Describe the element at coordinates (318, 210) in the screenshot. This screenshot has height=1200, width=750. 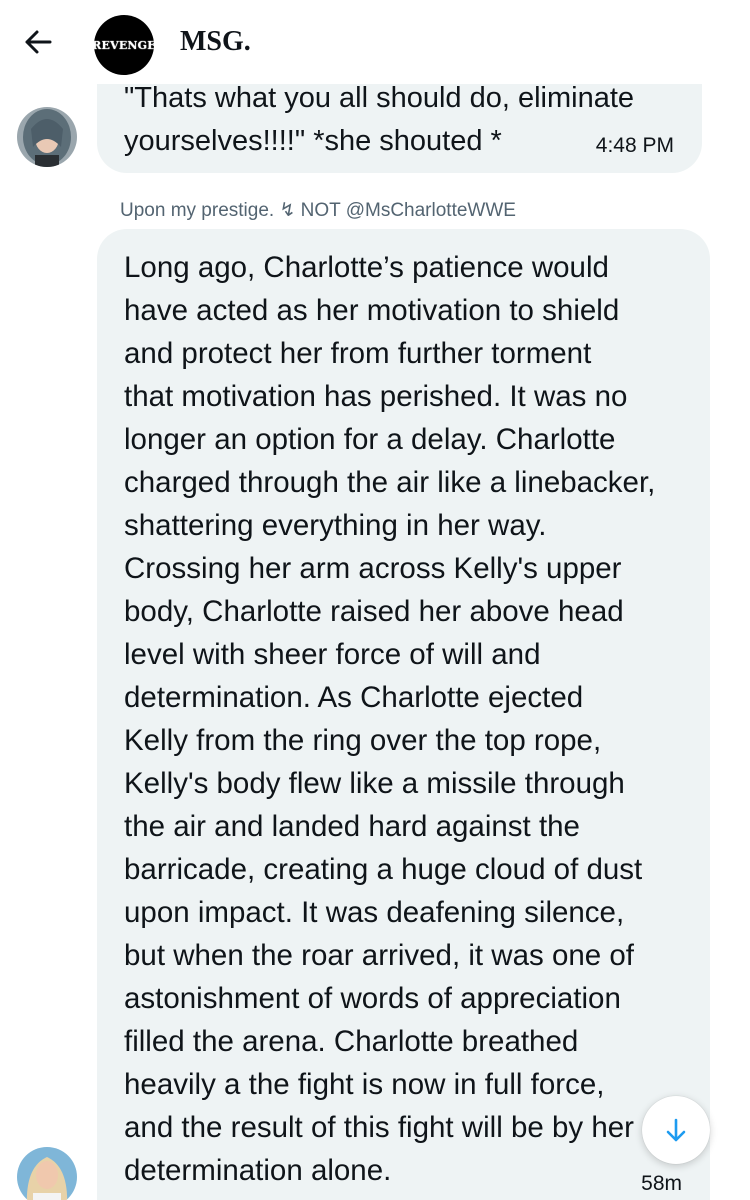
I see `sender-name: Upon my prestige. ↯ NOT @MsCharlotteWWE` at that location.